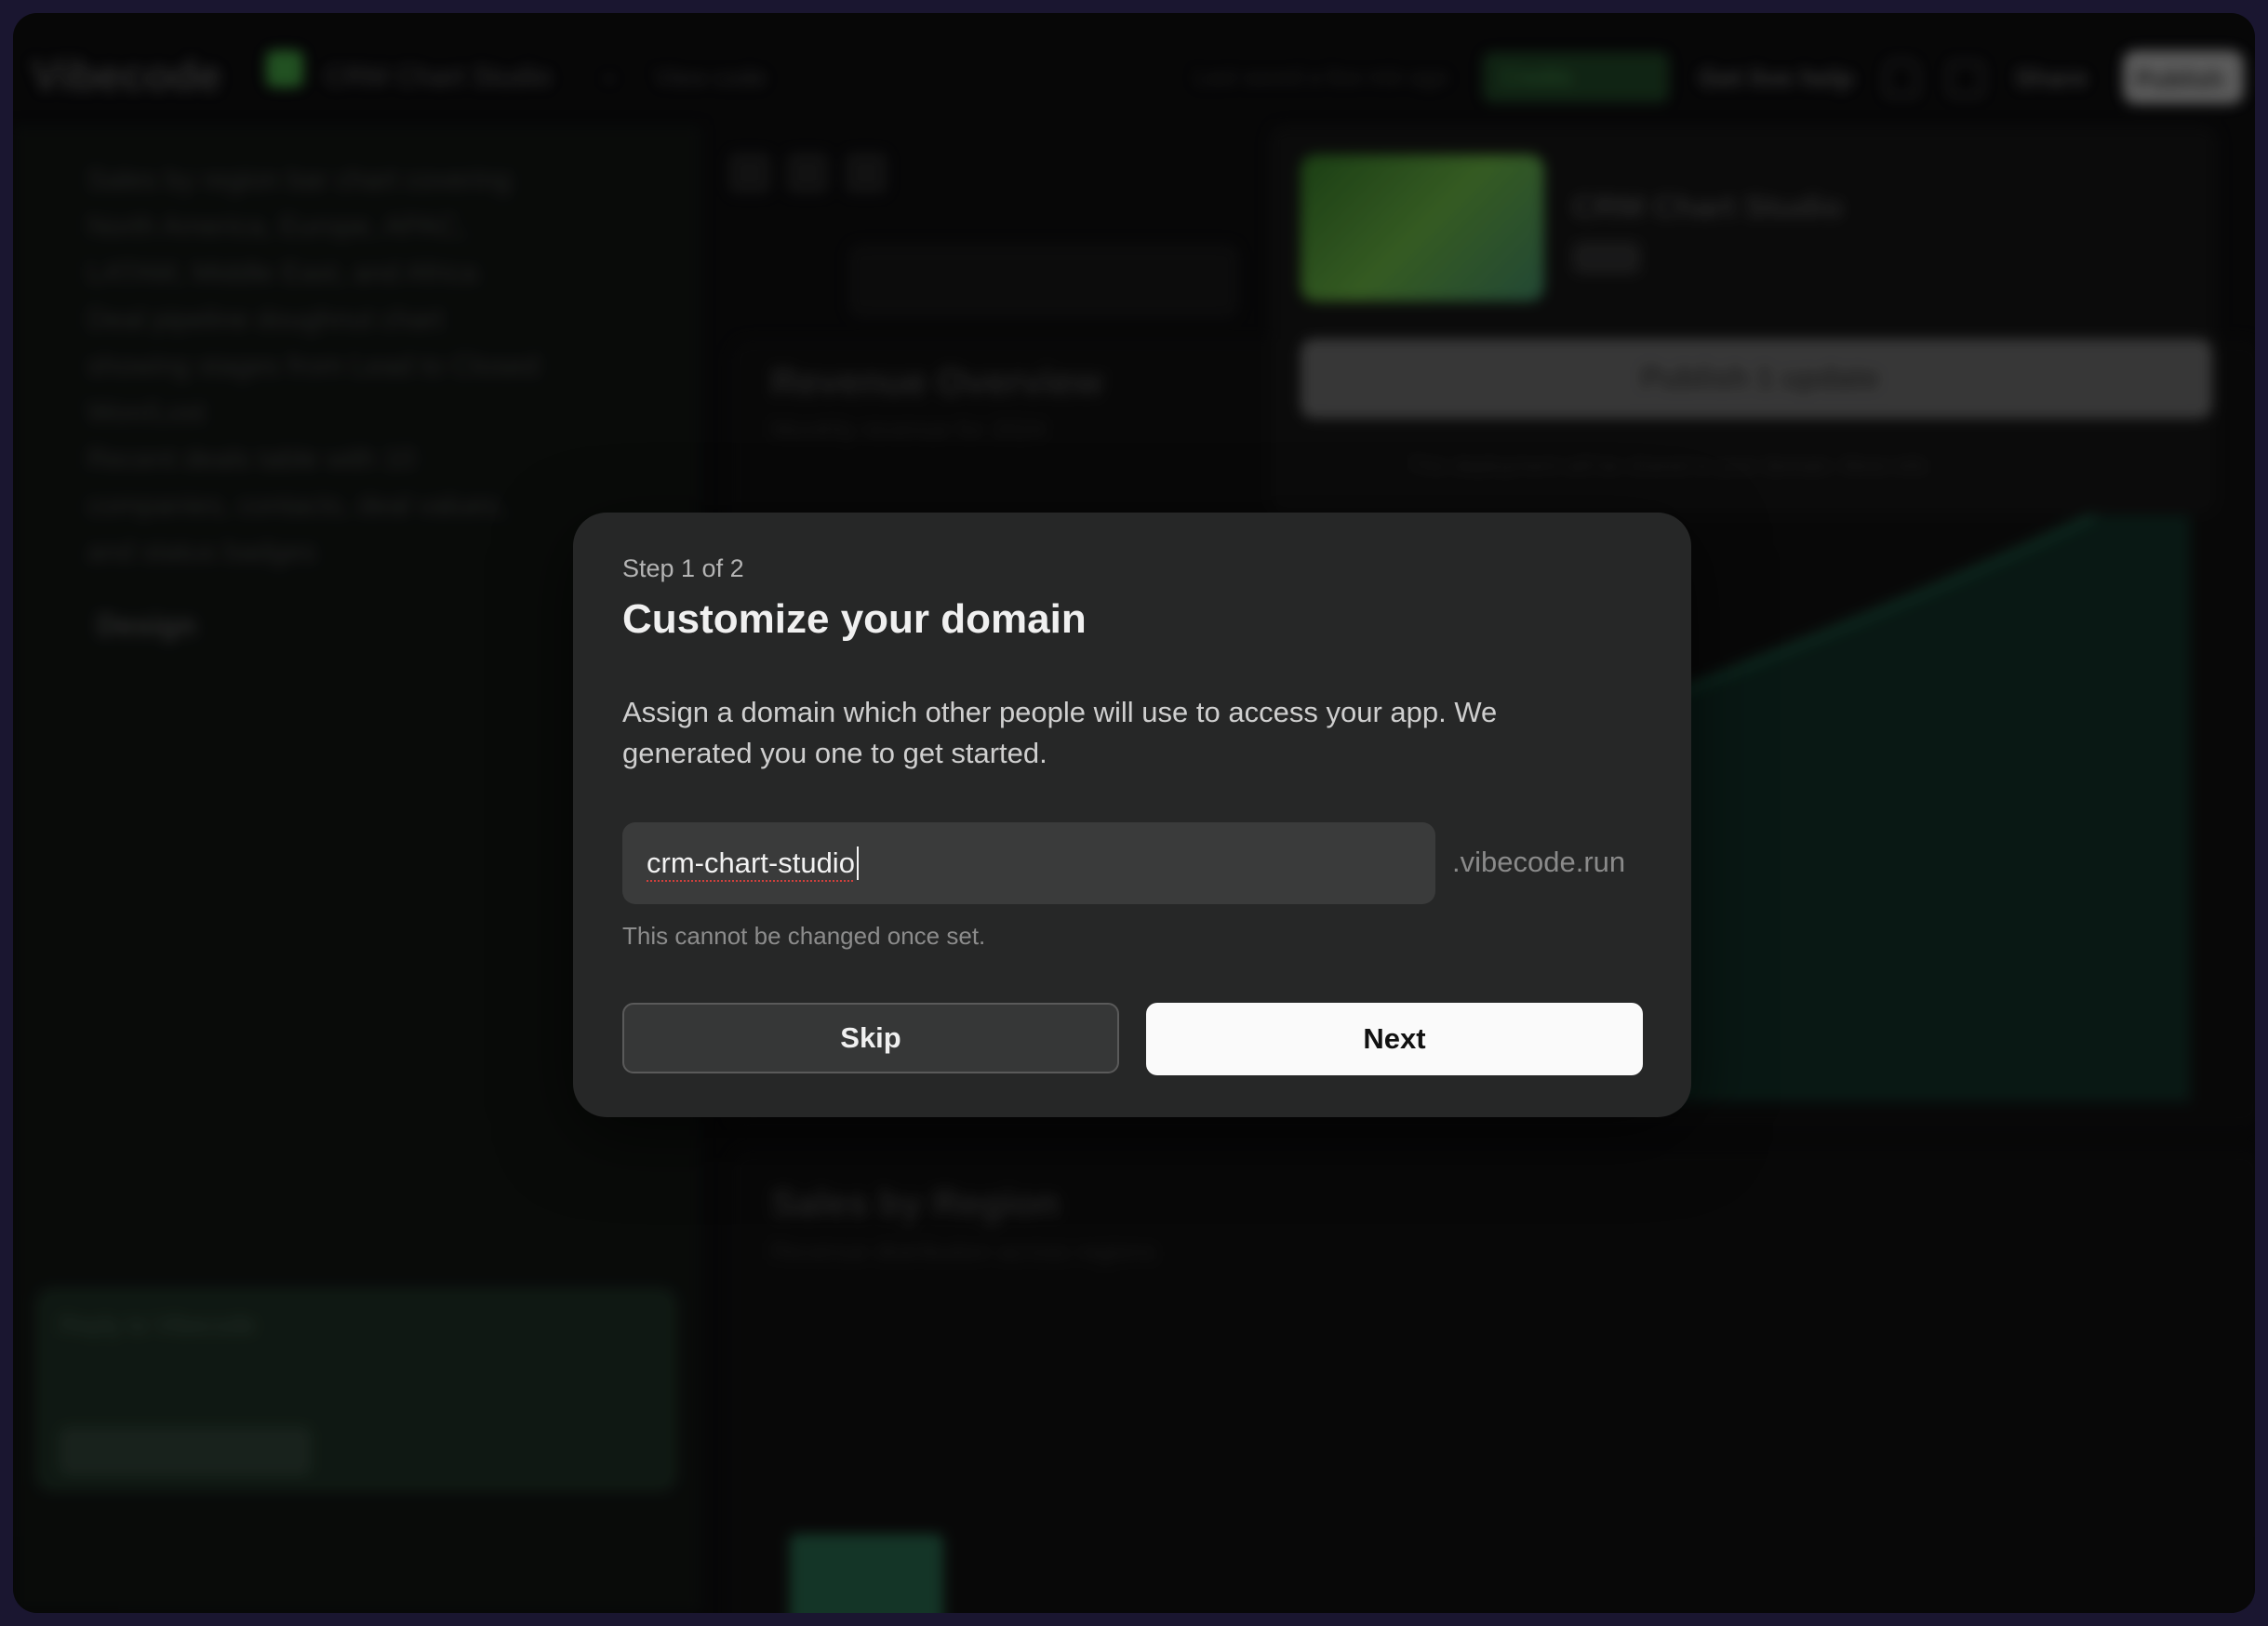 This screenshot has width=2268, height=1626. What do you see at coordinates (1539, 862) in the screenshot?
I see `domain-suffix: .vibecode.run` at bounding box center [1539, 862].